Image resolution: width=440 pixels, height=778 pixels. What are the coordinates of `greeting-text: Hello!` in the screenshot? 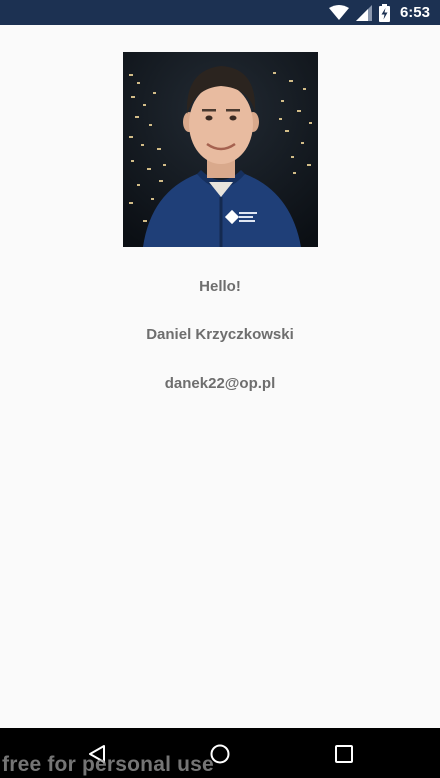 It's located at (220, 286).